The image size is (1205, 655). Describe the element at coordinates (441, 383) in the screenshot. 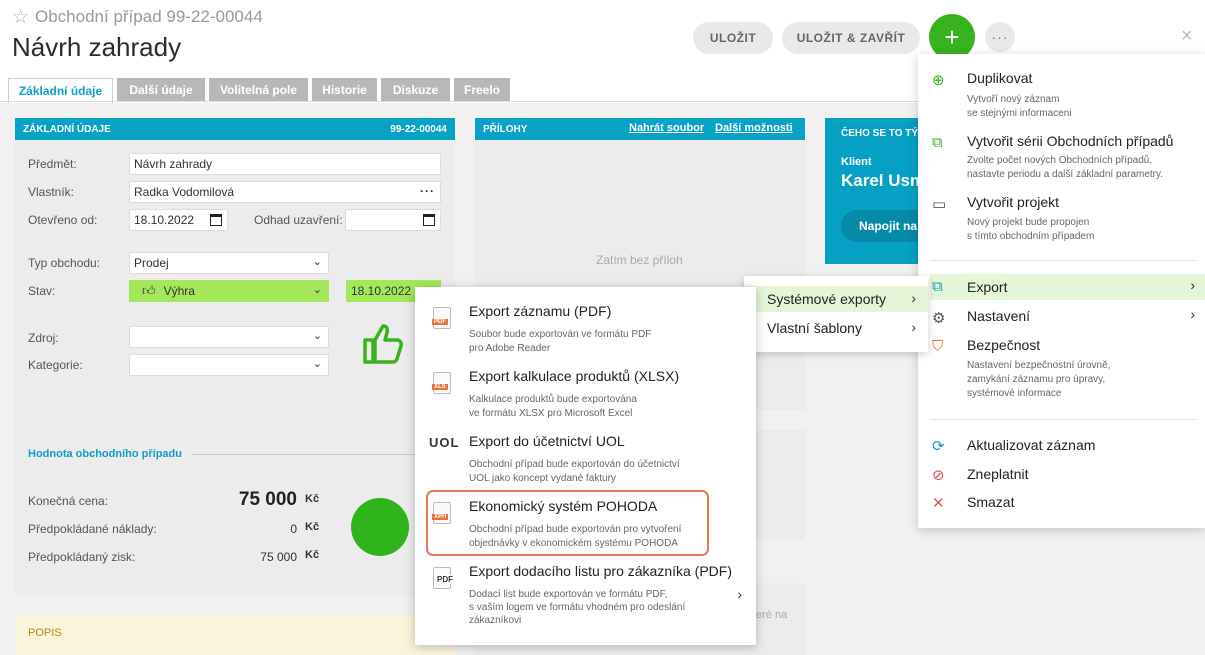

I see `xls-file-icon: XLS` at that location.